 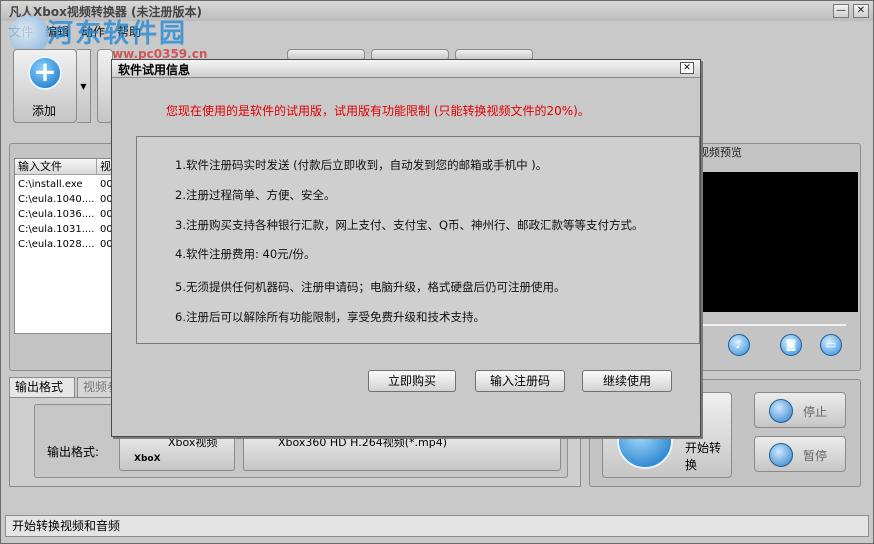 What do you see at coordinates (520, 381) in the screenshot?
I see `enter-code-button: 输入注册码` at bounding box center [520, 381].